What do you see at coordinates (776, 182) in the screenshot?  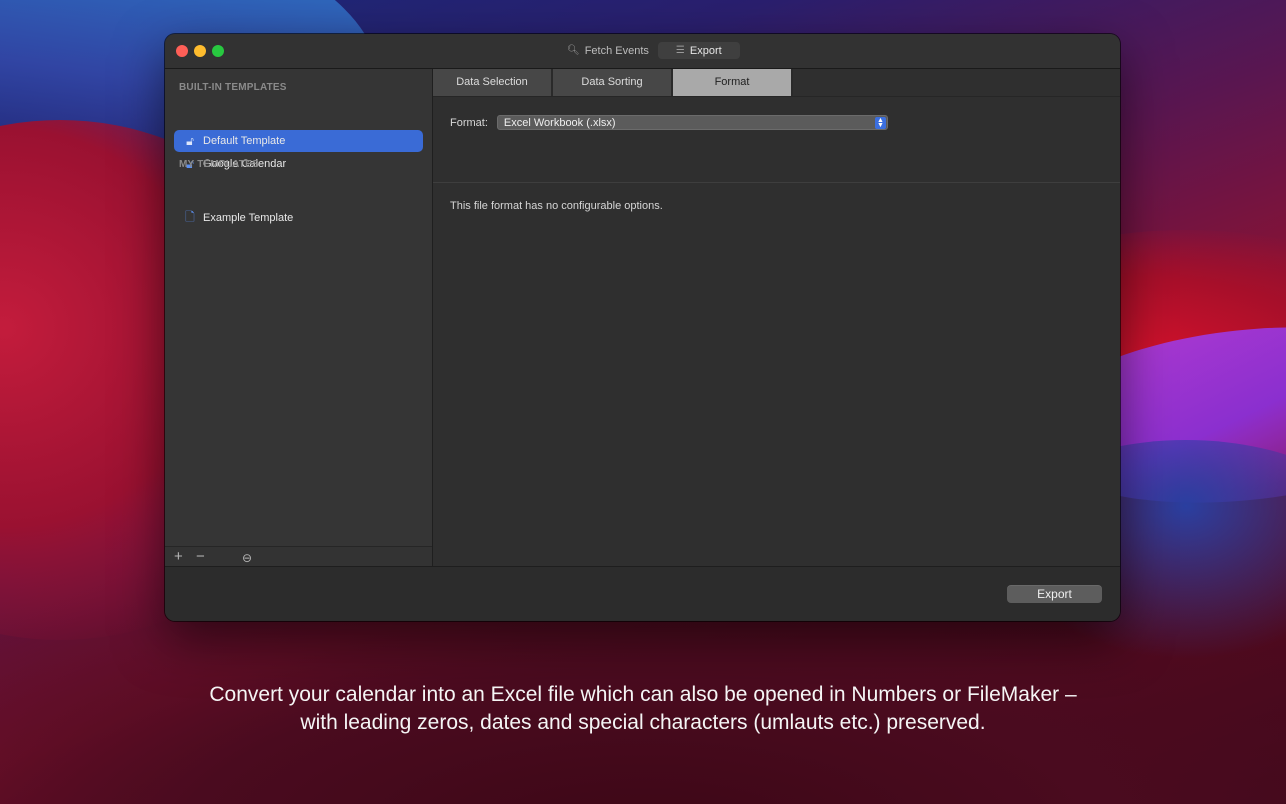 I see `section-divider` at bounding box center [776, 182].